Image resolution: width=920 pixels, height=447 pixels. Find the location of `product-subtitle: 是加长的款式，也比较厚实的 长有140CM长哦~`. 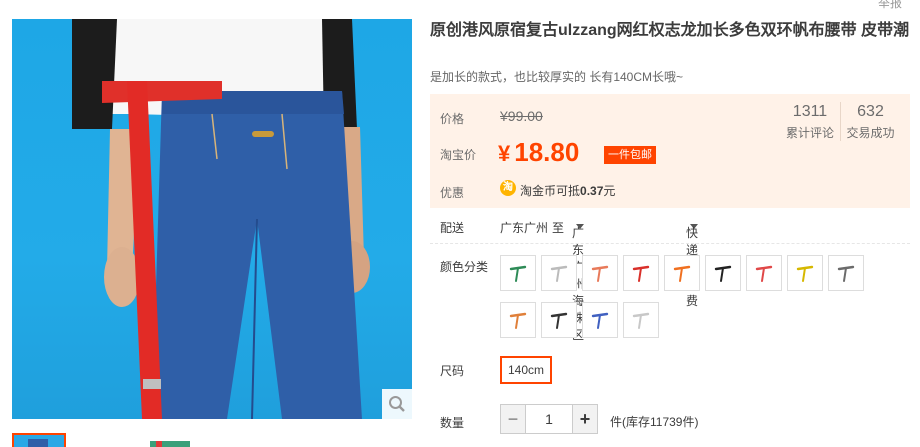

product-subtitle: 是加长的款式，也比较厚实的 长有140CM长哦~ is located at coordinates (557, 77).